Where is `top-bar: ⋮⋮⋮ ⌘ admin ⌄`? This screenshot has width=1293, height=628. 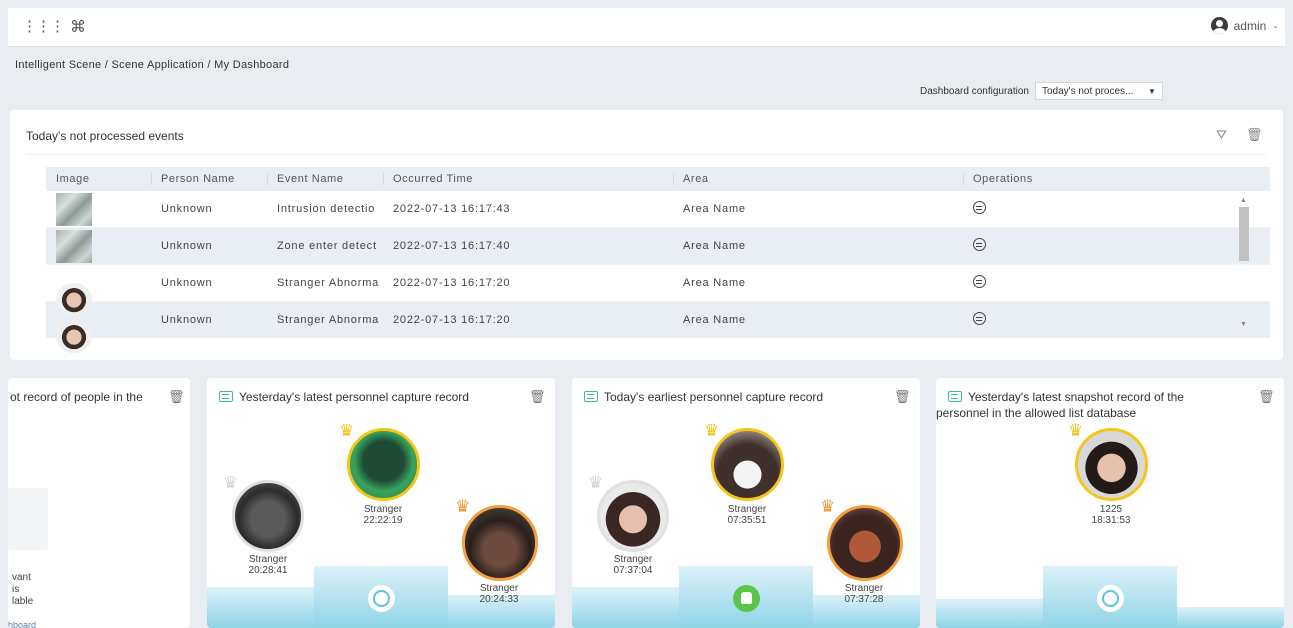
top-bar: ⋮⋮⋮ ⌘ admin ⌄ is located at coordinates (646, 27).